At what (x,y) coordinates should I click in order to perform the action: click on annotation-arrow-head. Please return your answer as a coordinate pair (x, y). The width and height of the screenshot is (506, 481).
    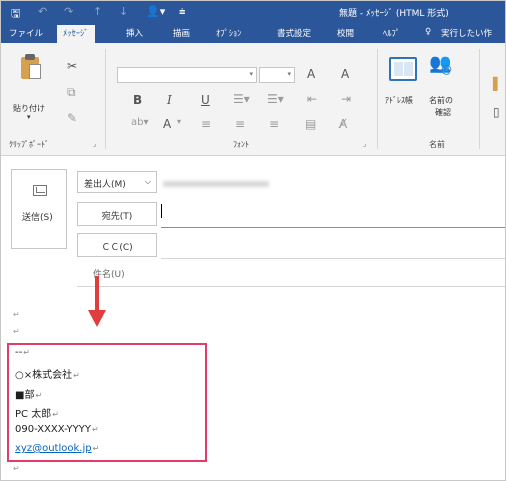
    Looking at the image, I should click on (97, 318).